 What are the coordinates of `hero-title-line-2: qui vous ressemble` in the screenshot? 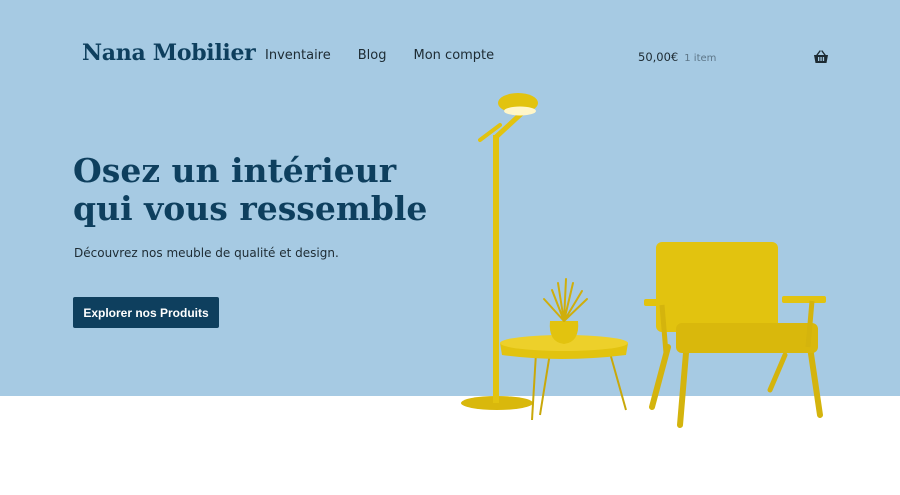 It's located at (250, 208).